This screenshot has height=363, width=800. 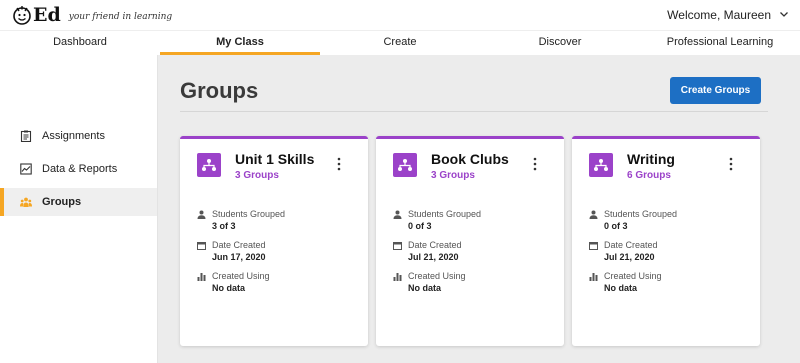 What do you see at coordinates (26, 136) in the screenshot?
I see `clipboard-icon` at bounding box center [26, 136].